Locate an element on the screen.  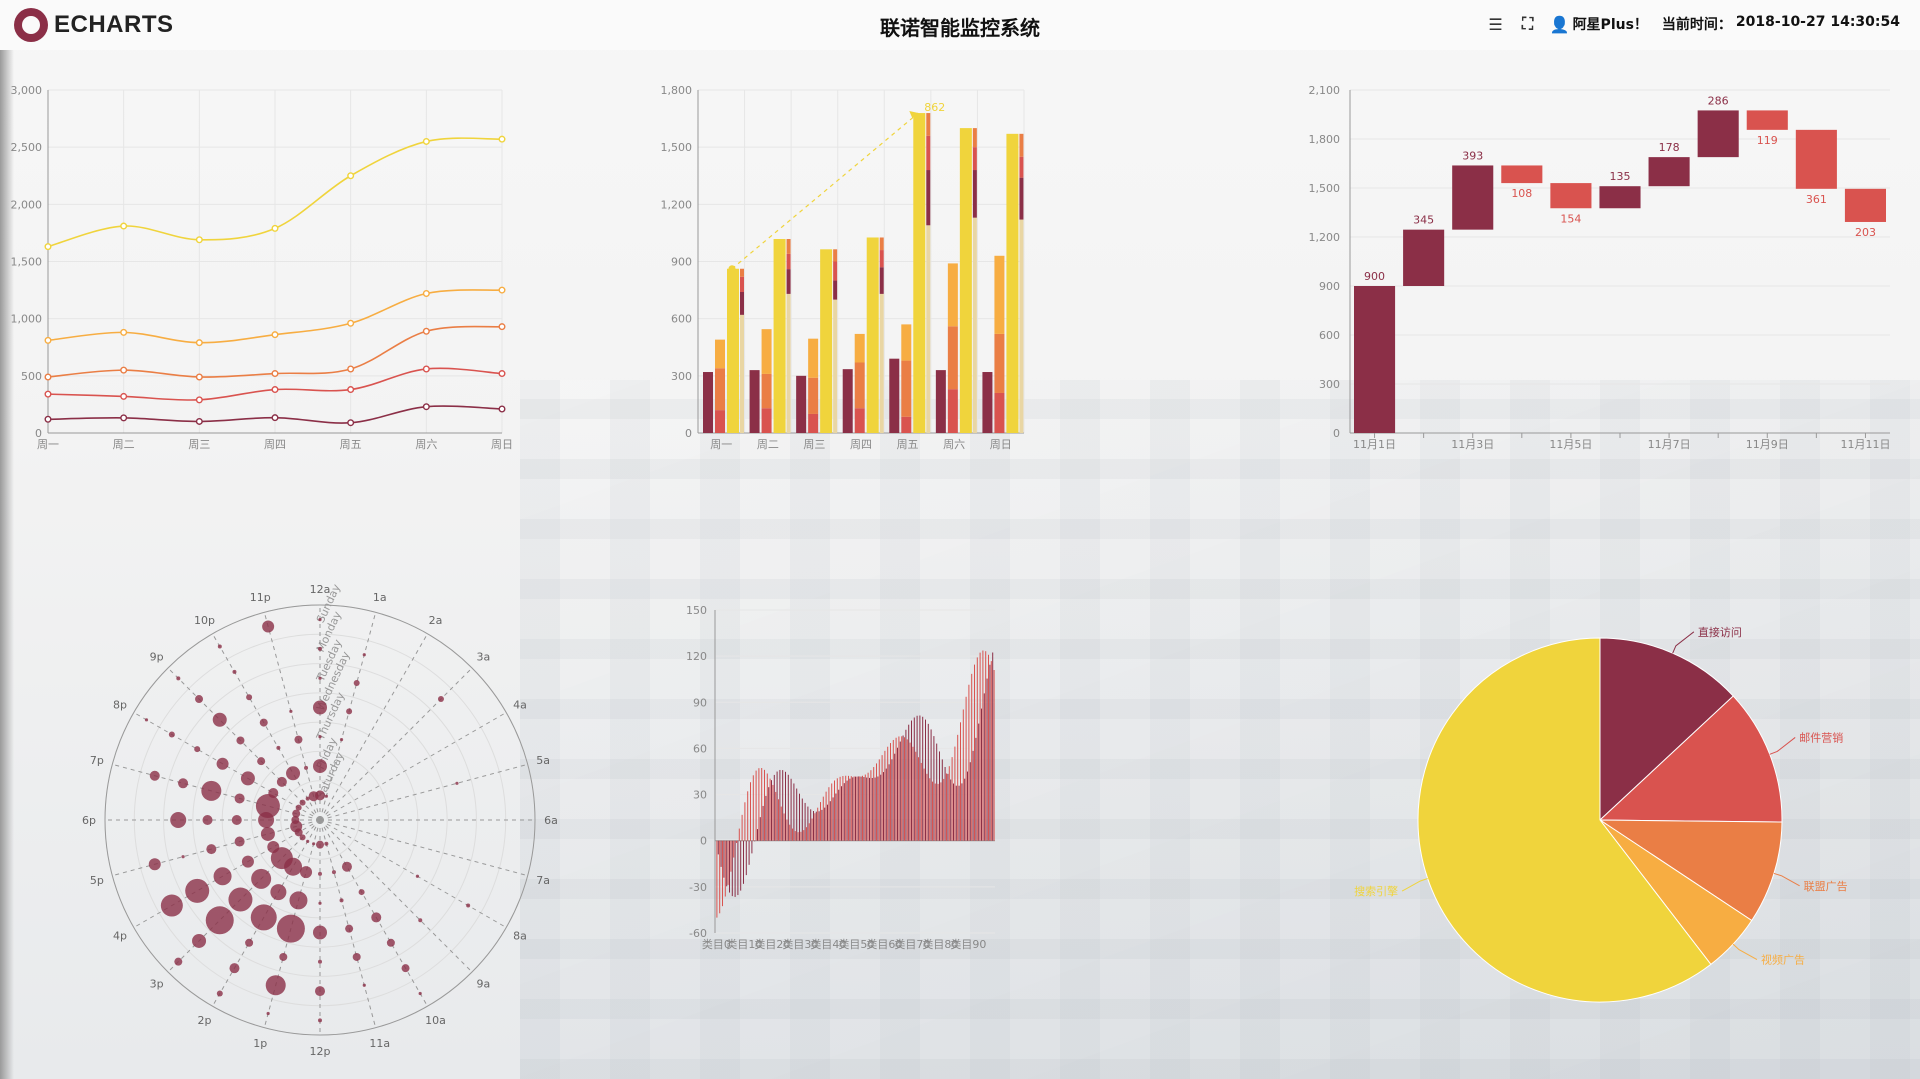
hour-label: 11p is located at coordinates (260, 597).